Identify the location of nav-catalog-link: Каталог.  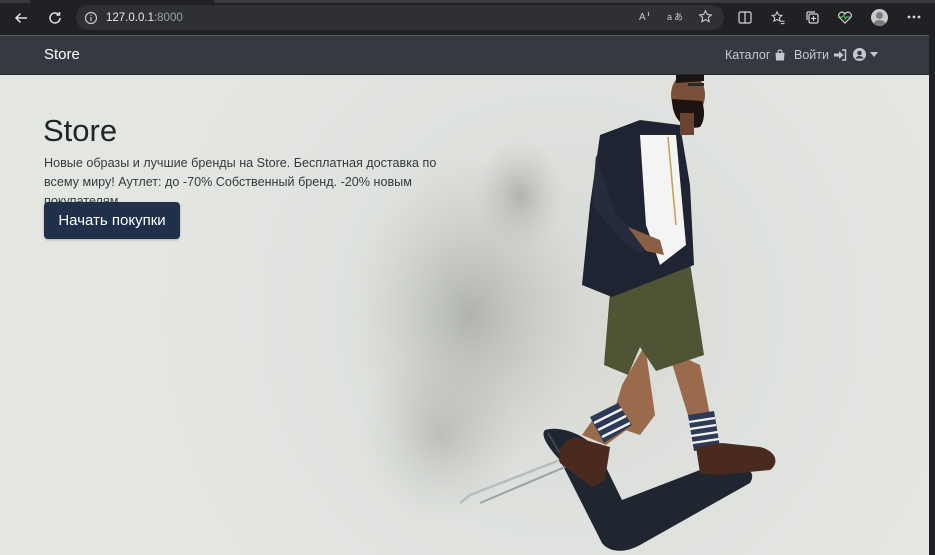
(755, 55).